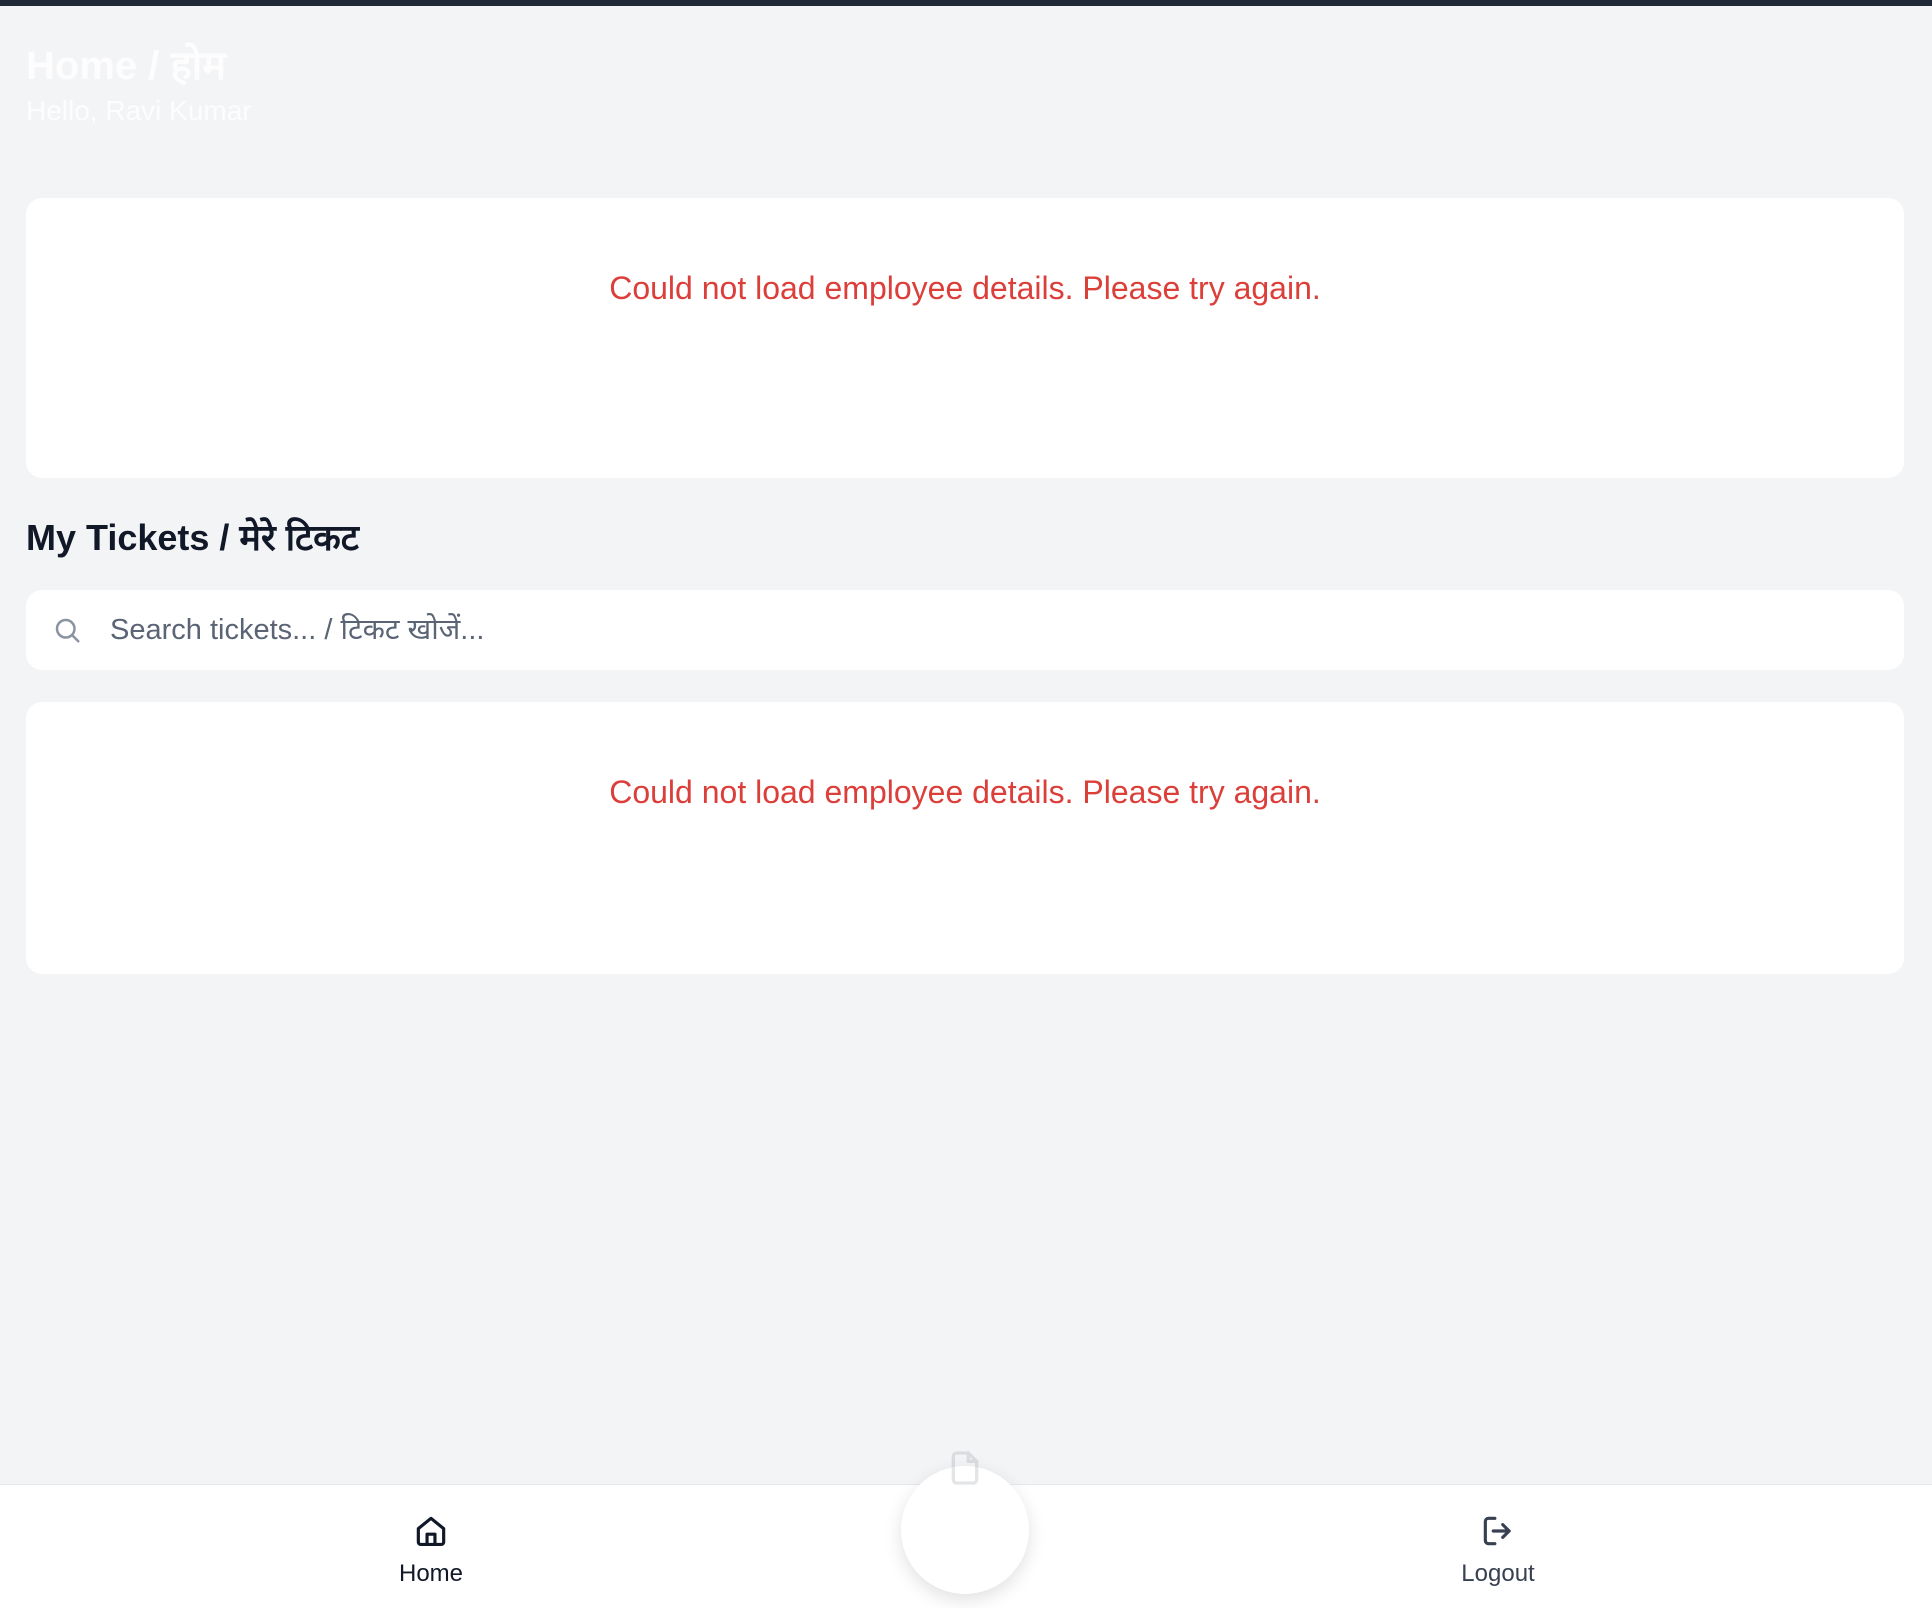 Image resolution: width=1932 pixels, height=1608 pixels. I want to click on ticket-search-box, so click(965, 630).